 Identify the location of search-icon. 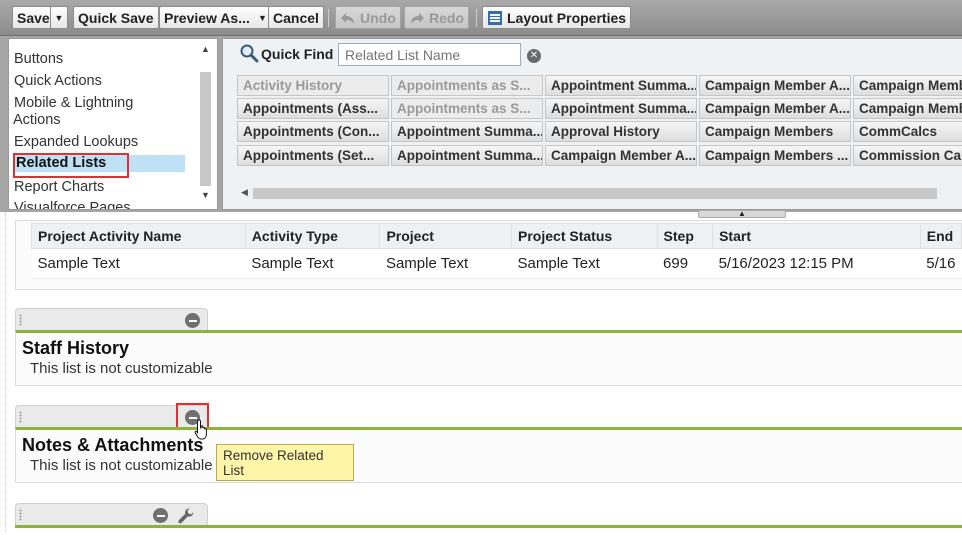
(249, 54).